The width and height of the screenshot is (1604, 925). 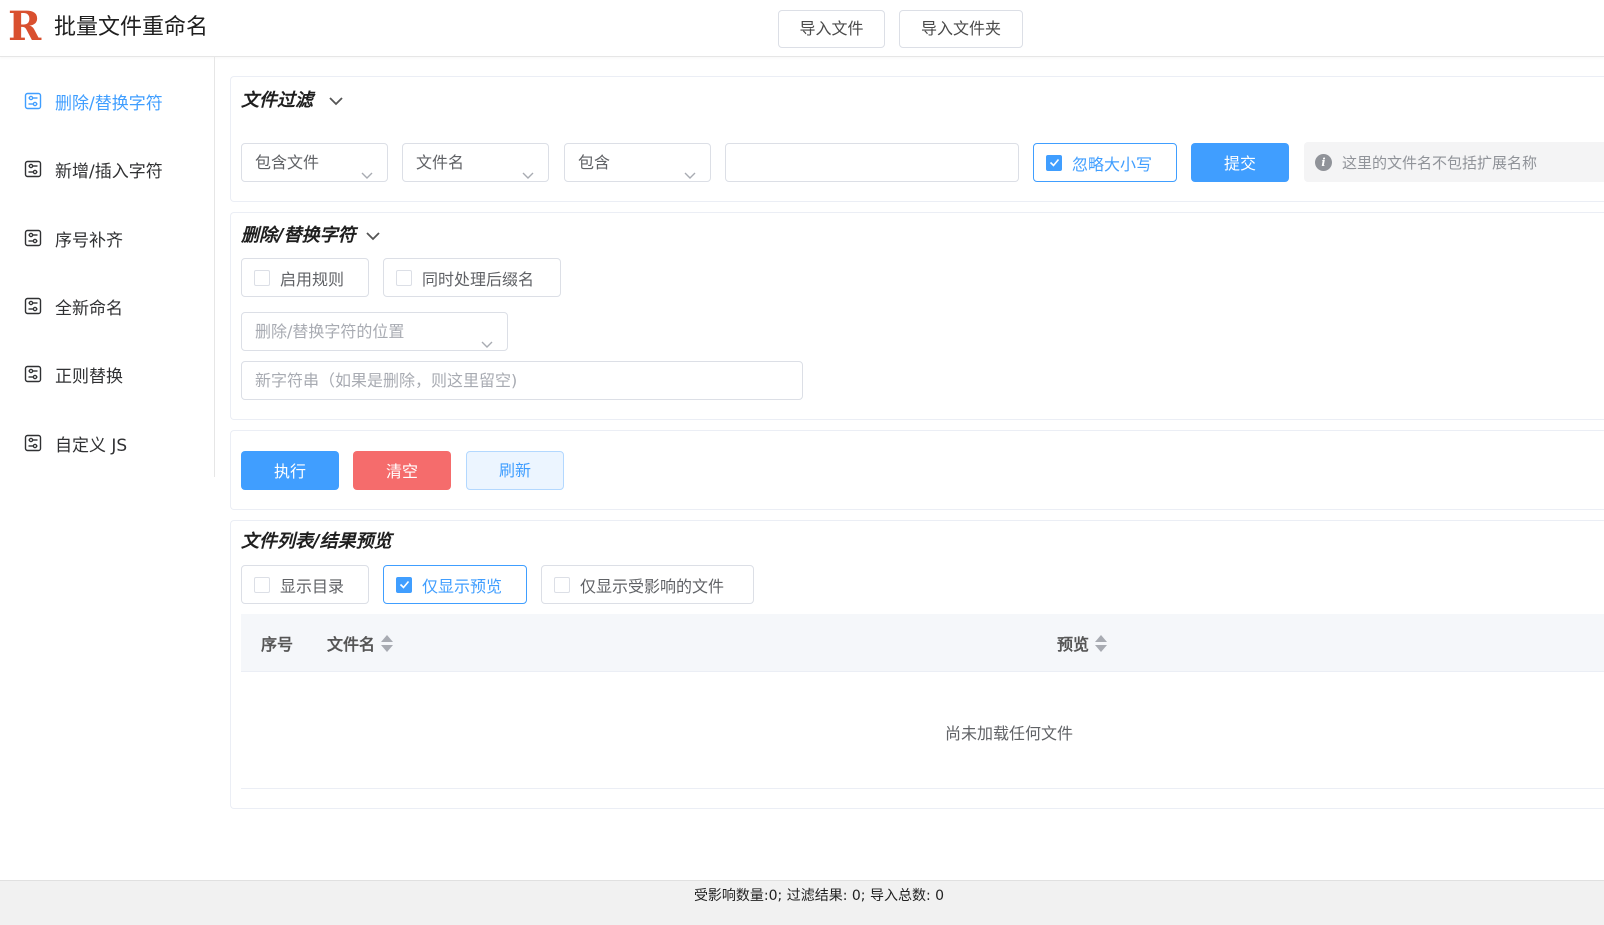 What do you see at coordinates (298, 235) in the screenshot?
I see `rule-title: 删除/替换字符` at bounding box center [298, 235].